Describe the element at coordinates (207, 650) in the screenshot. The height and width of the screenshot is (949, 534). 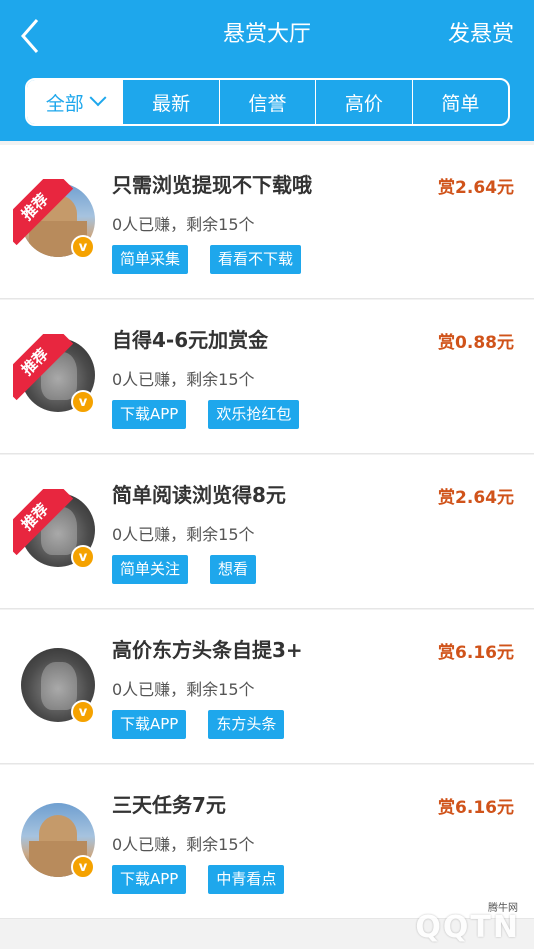
I see `item-title: 高价东方头条自提3+` at that location.